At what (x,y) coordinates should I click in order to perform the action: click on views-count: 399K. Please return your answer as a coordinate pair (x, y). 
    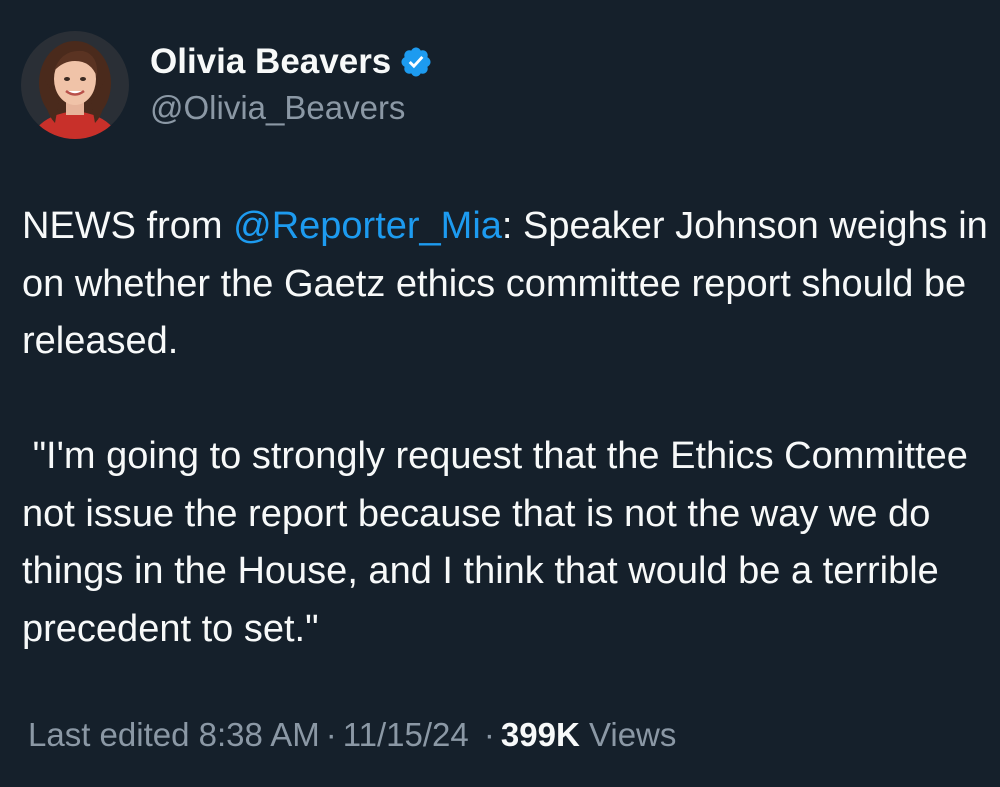
    Looking at the image, I should click on (540, 734).